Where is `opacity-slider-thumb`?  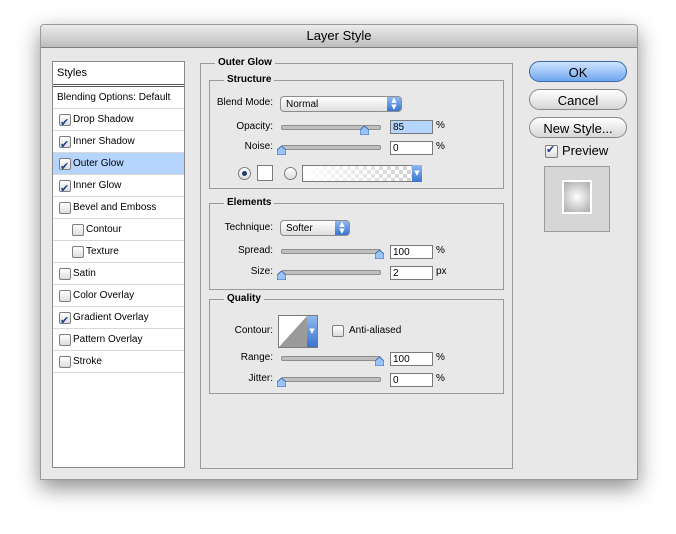
opacity-slider-thumb is located at coordinates (365, 130).